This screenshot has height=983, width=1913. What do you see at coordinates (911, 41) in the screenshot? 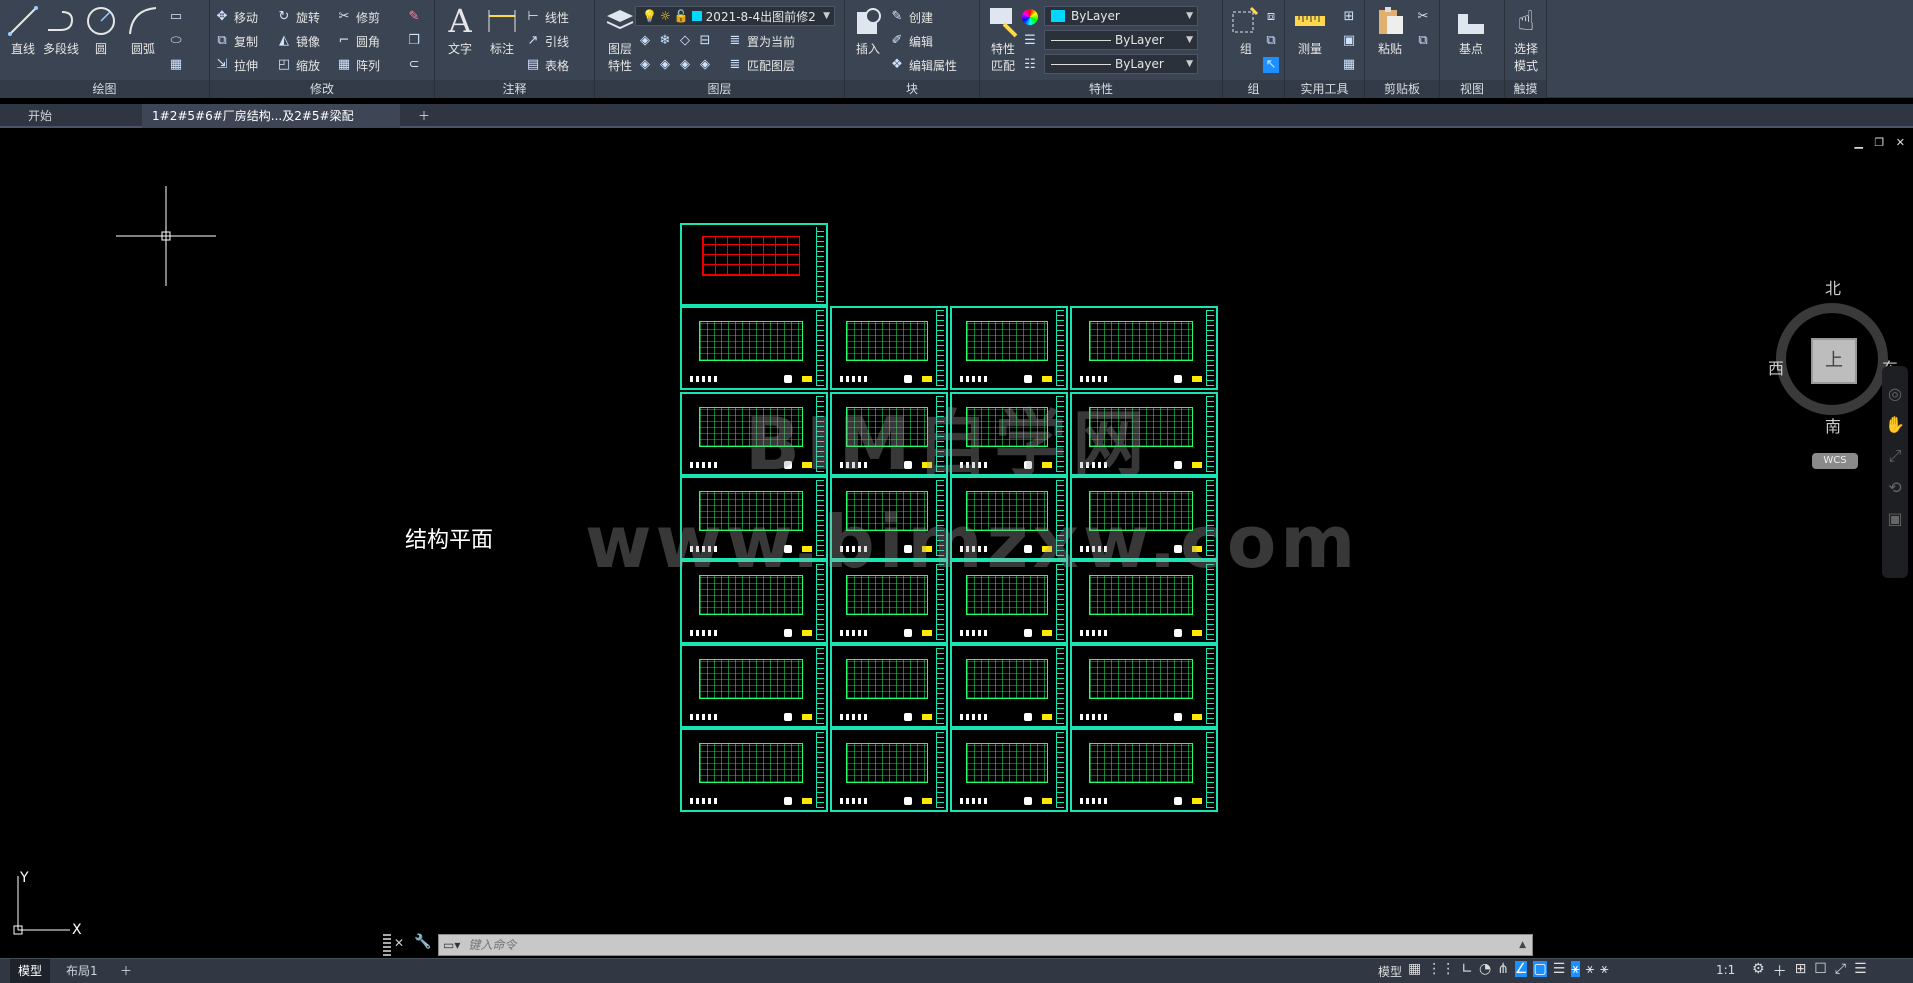
I see `edit-block-button: ✐ 编辑` at bounding box center [911, 41].